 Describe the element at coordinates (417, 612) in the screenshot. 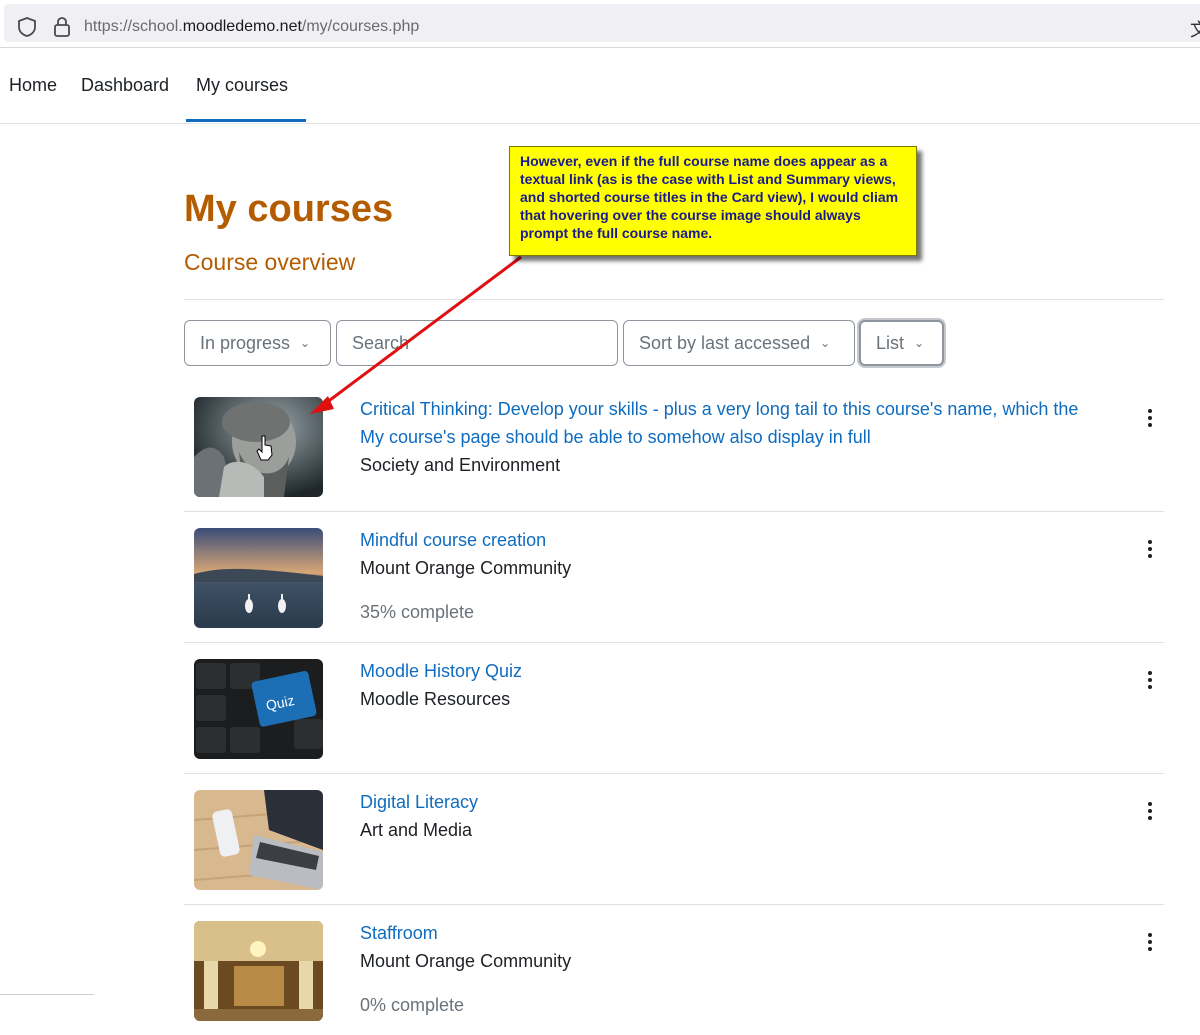

I see `course-progress: 35% complete` at that location.